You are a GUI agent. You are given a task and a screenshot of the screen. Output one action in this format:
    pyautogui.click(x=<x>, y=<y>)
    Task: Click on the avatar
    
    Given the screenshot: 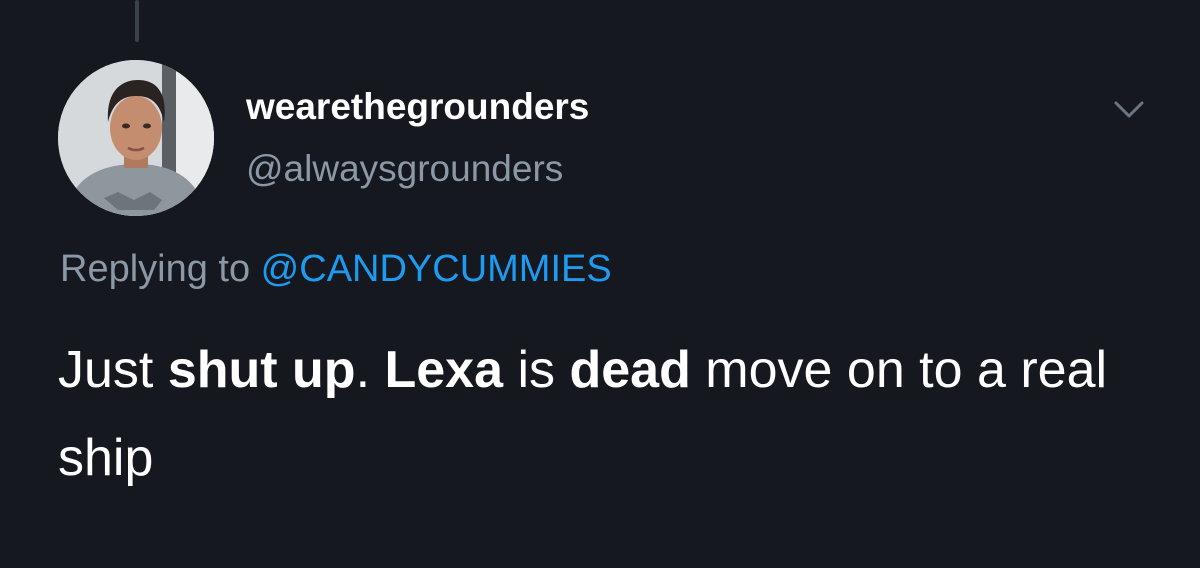 What is the action you would take?
    pyautogui.click(x=136, y=138)
    